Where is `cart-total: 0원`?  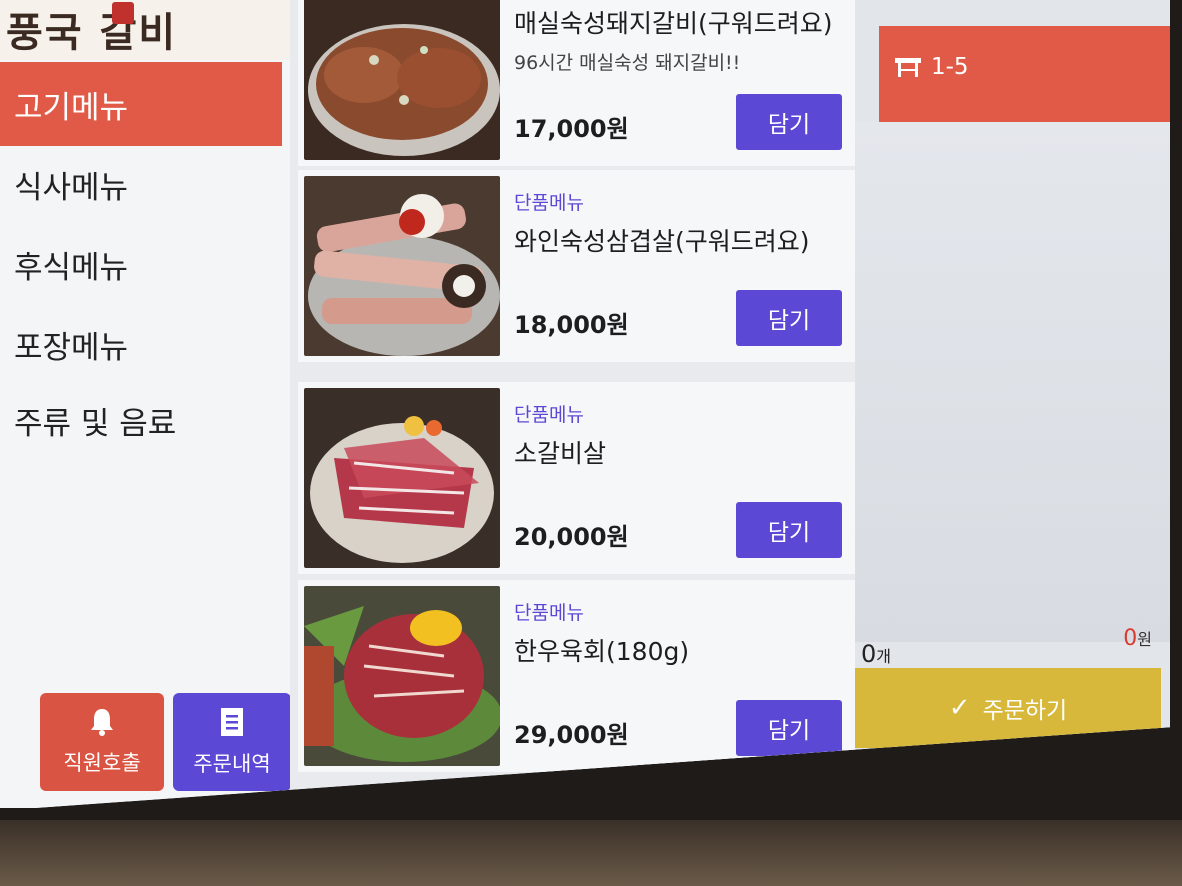 cart-total: 0원 is located at coordinates (1137, 638).